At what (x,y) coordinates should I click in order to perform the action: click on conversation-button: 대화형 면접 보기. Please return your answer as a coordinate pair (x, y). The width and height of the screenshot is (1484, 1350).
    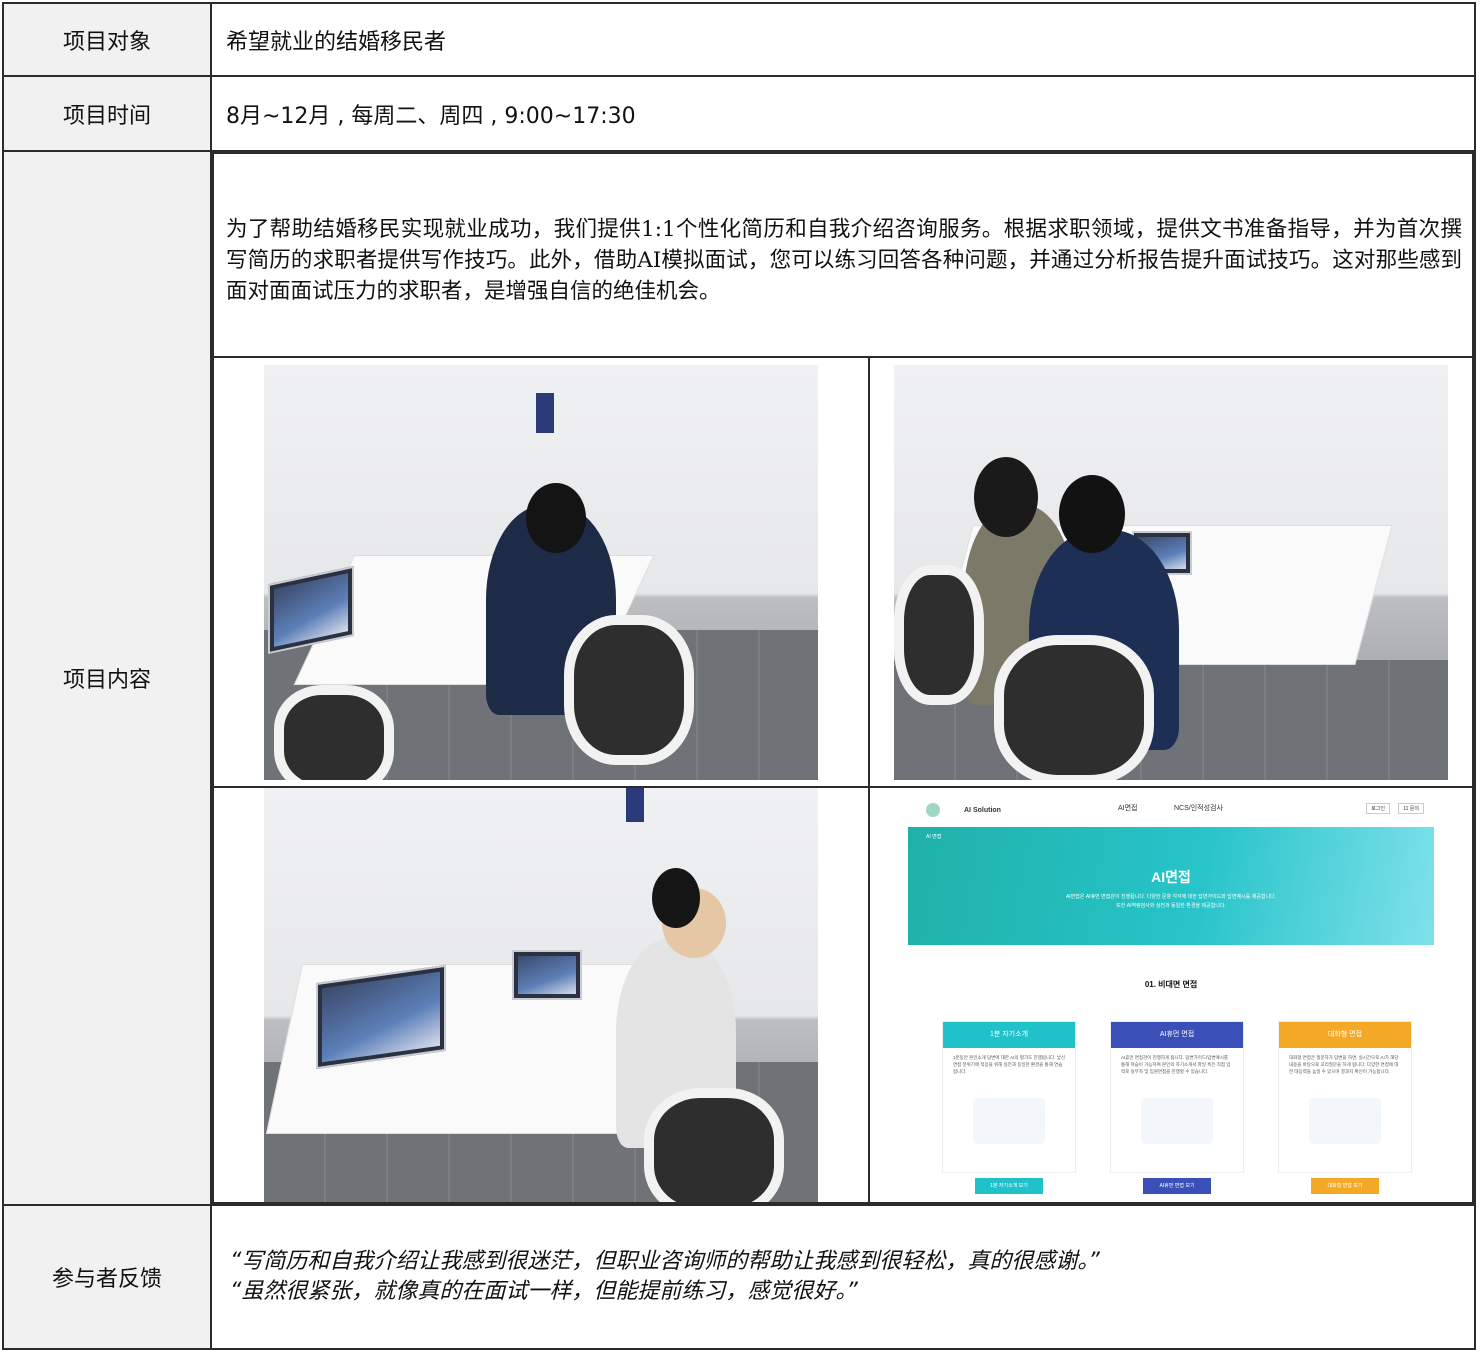
    Looking at the image, I should click on (1345, 1186).